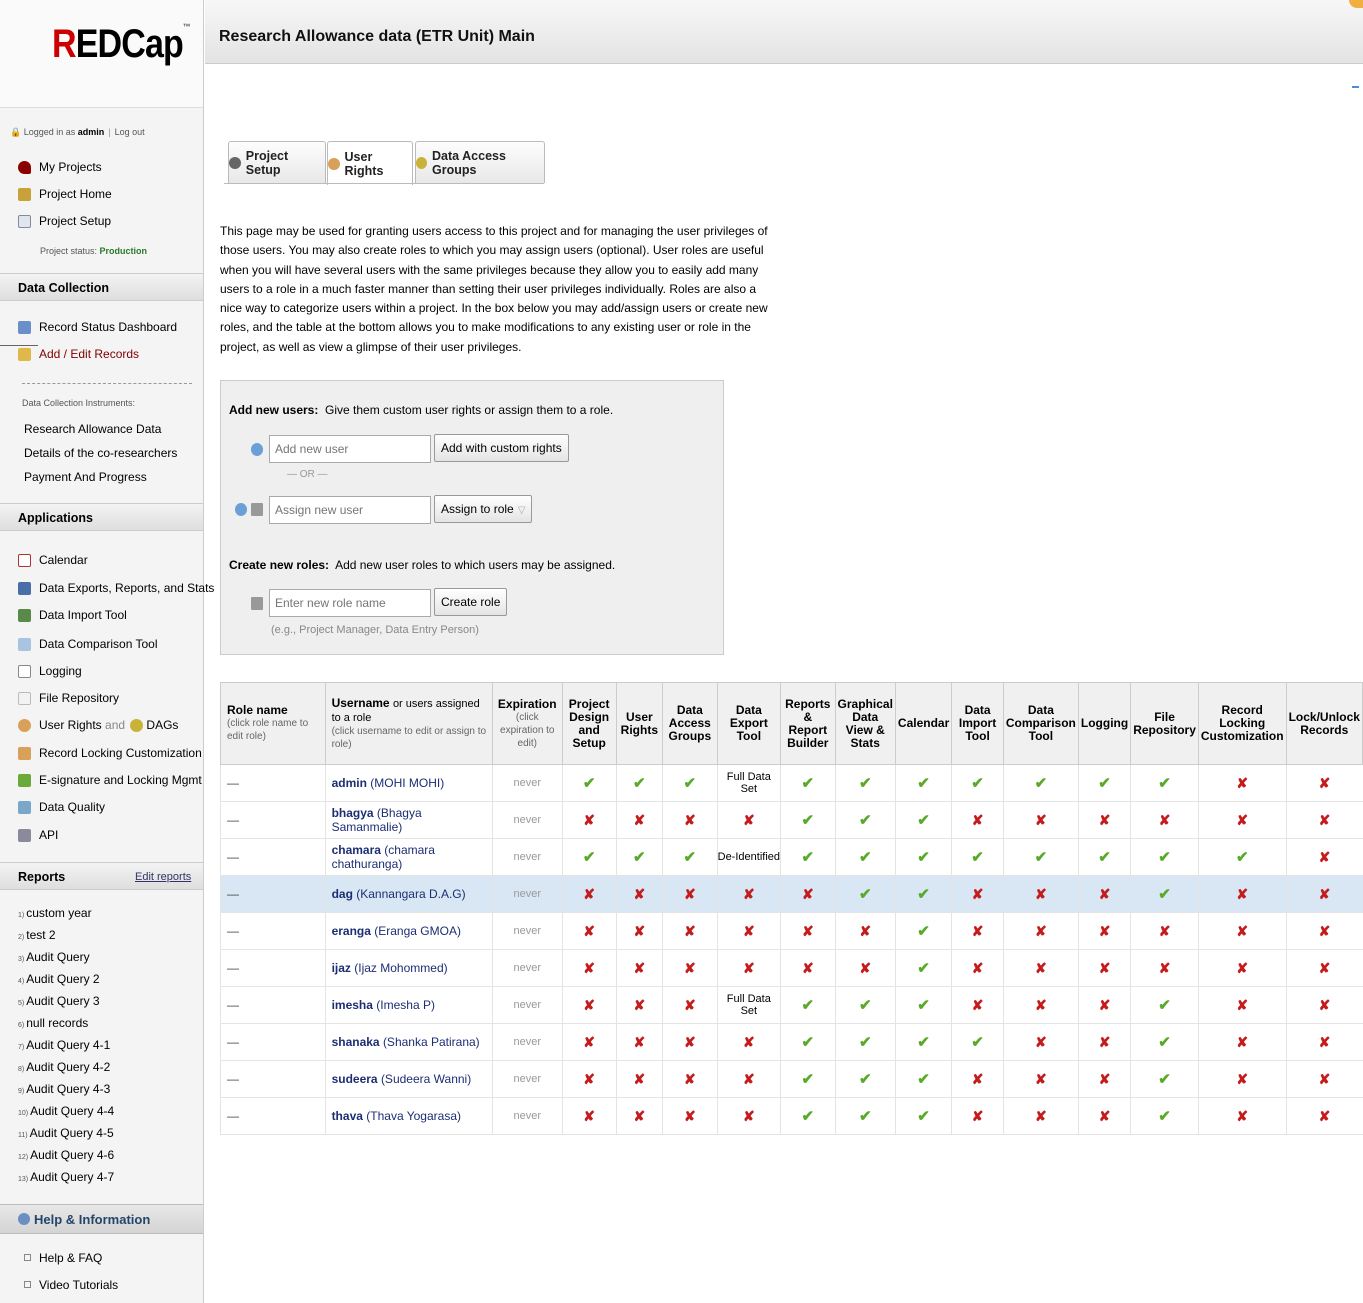  I want to click on username-cell: admin (MOHI MOHI), so click(408, 783).